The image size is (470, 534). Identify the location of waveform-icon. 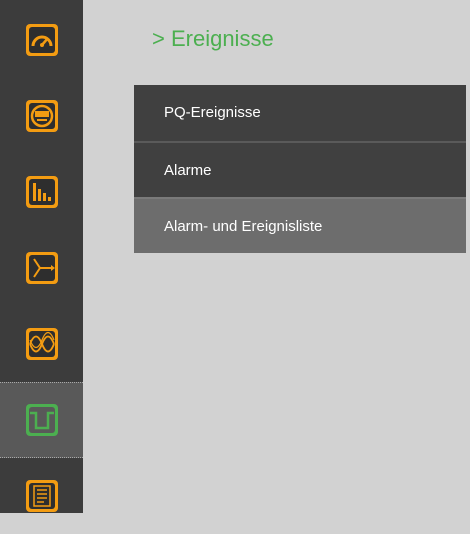
(41, 344).